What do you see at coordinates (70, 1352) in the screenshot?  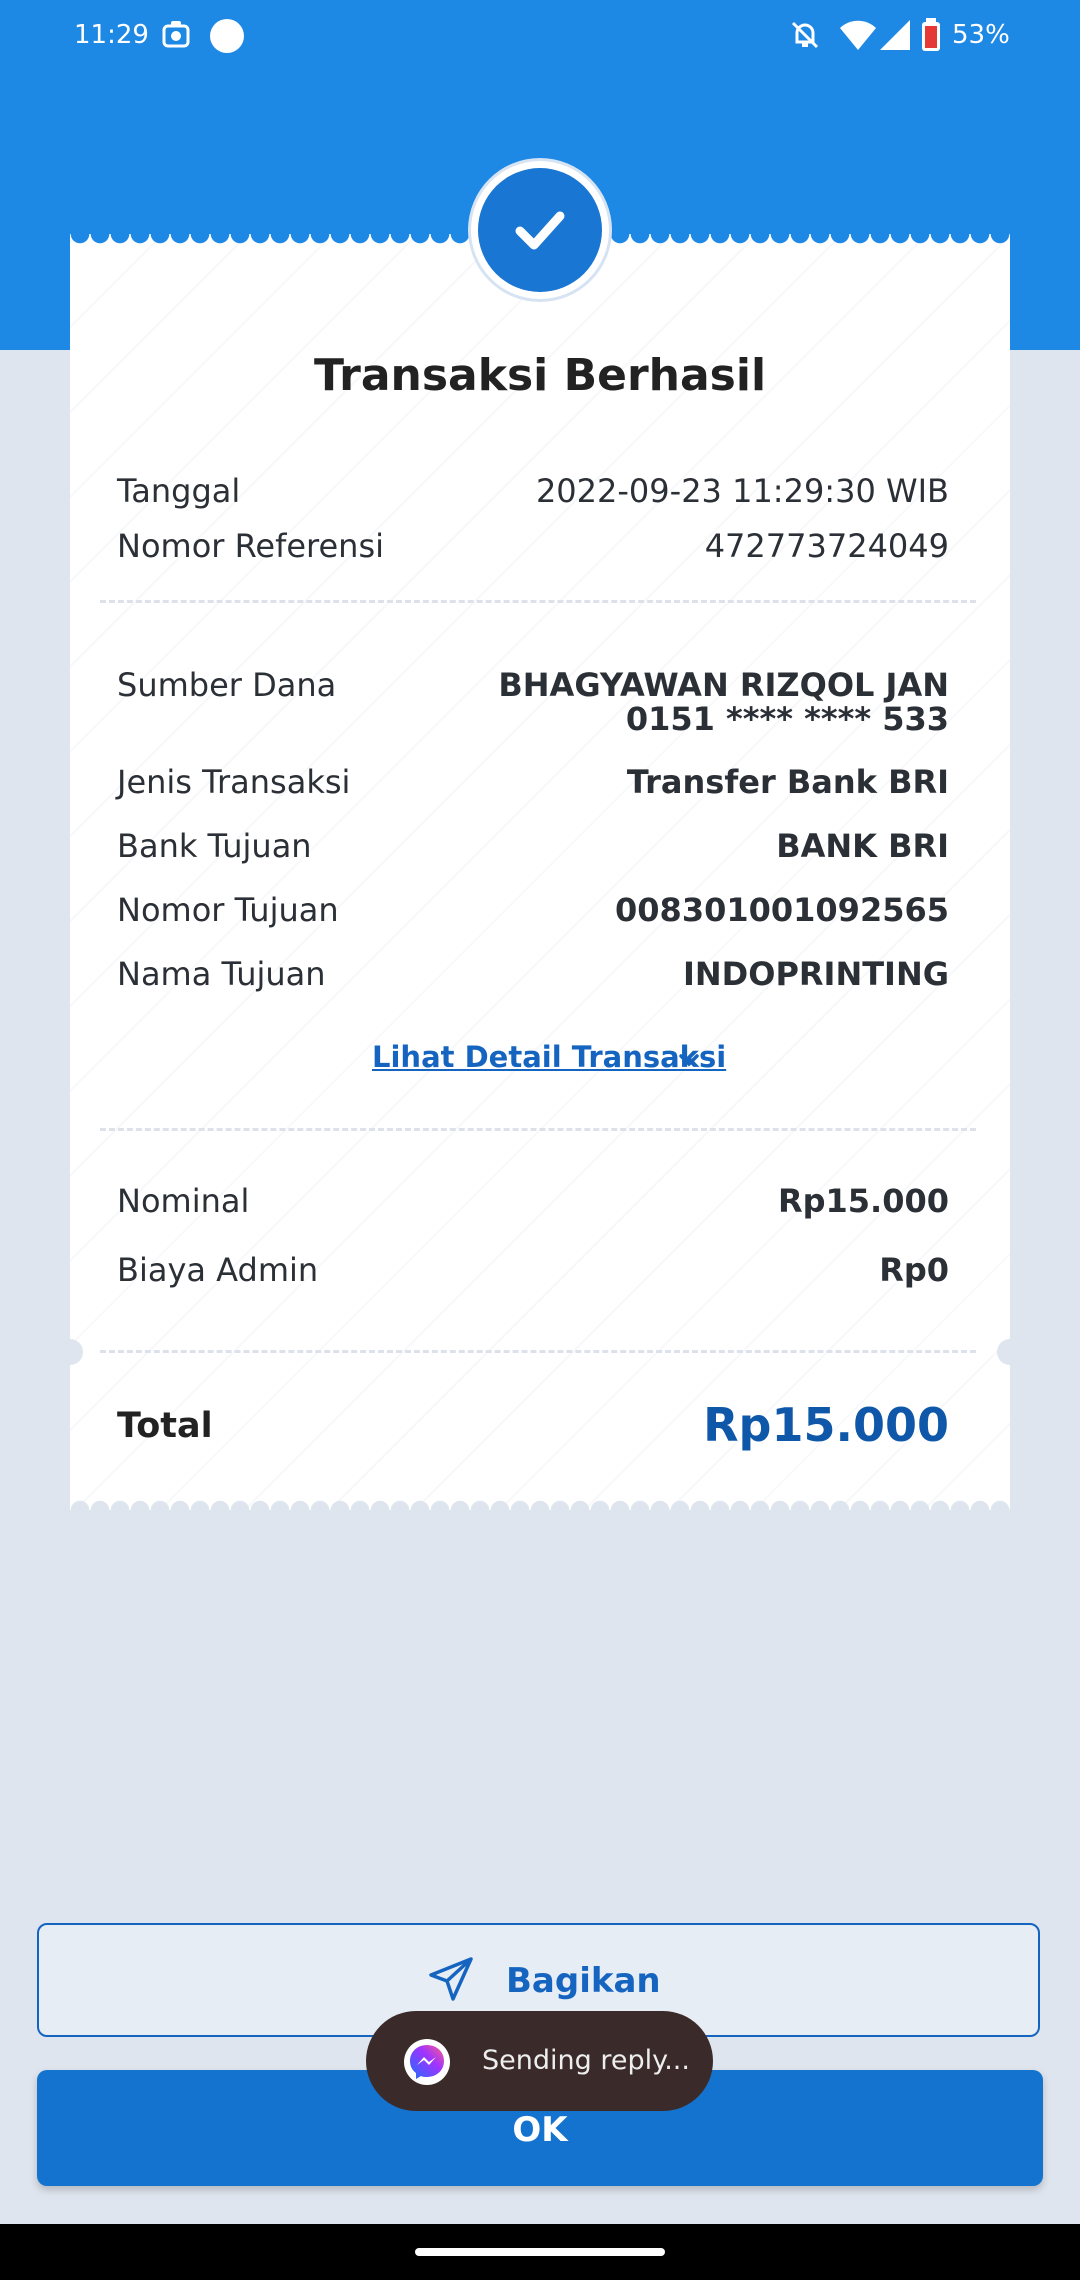 I see `receipt-notch-left` at bounding box center [70, 1352].